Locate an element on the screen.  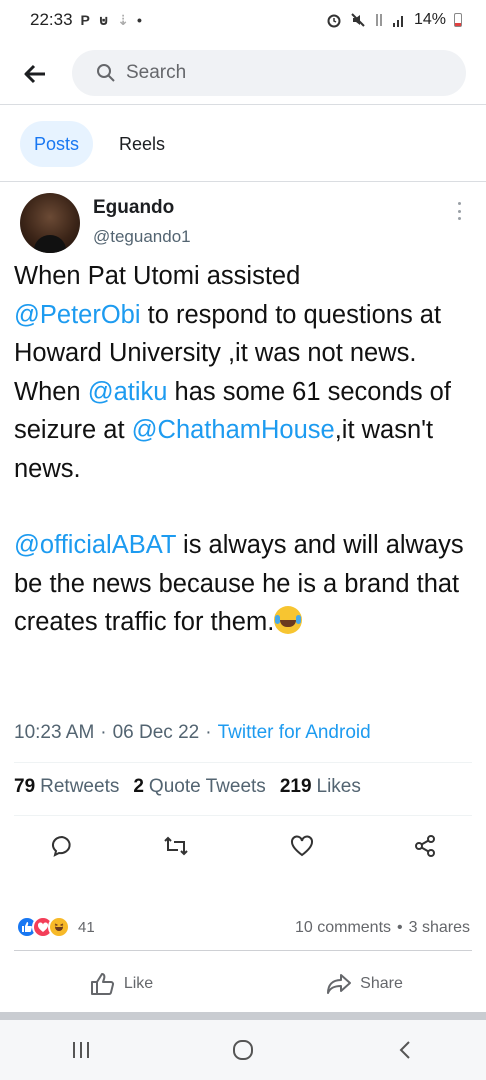
mention-officialabat: @officialABAT is located at coordinates (95, 545).